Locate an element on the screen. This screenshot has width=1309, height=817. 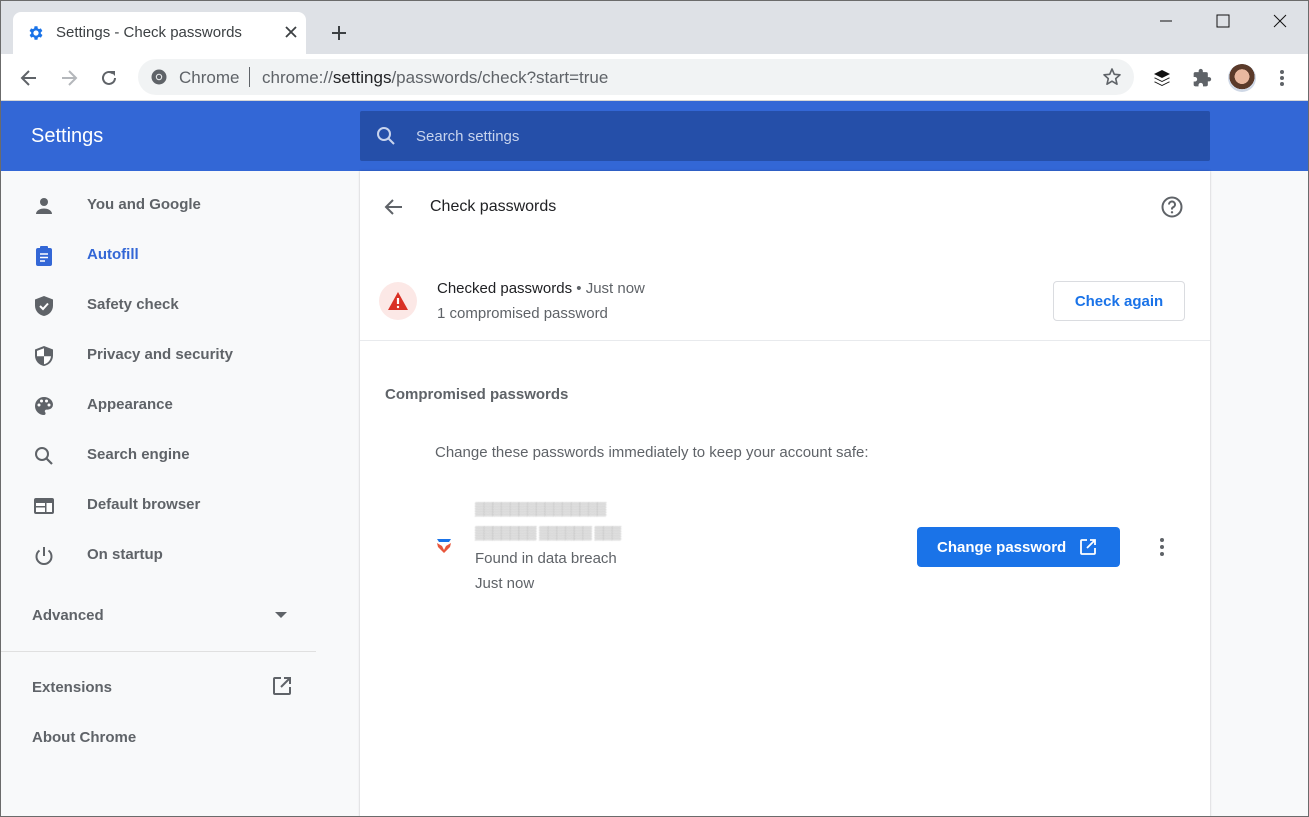
status-time: Just now is located at coordinates (615, 288).